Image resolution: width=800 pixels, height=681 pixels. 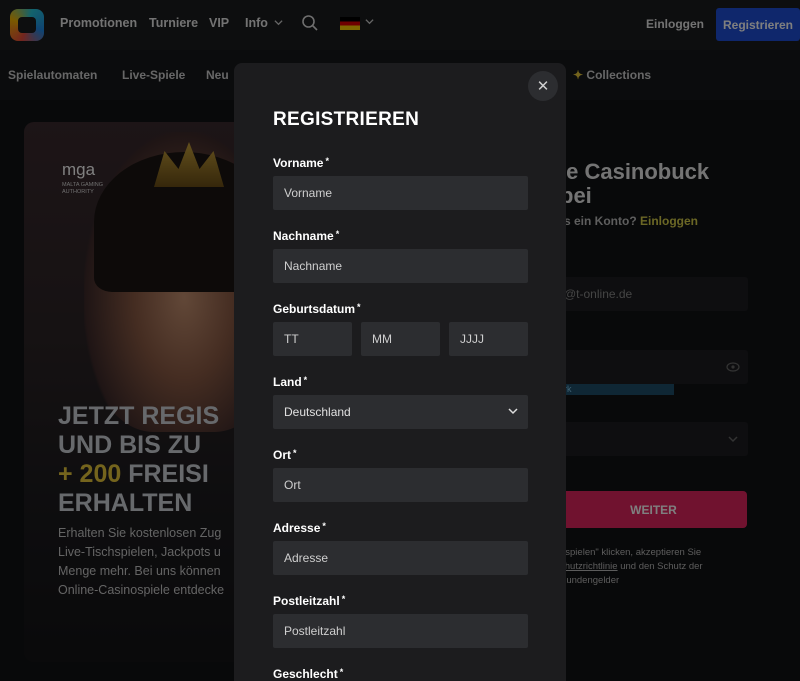 What do you see at coordinates (400, 485) in the screenshot?
I see `ort-input` at bounding box center [400, 485].